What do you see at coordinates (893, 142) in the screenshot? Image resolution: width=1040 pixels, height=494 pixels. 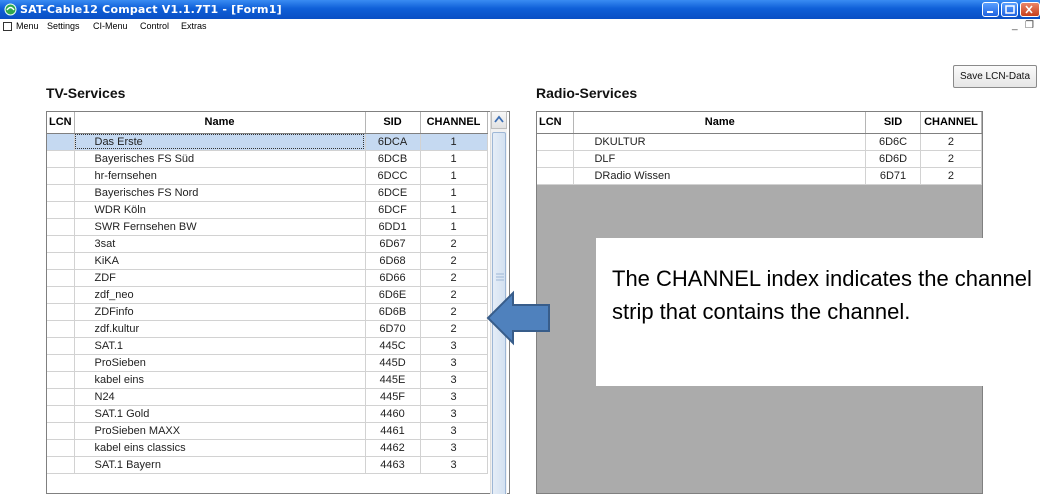 I see `radio-sid-cell: 6D6C` at bounding box center [893, 142].